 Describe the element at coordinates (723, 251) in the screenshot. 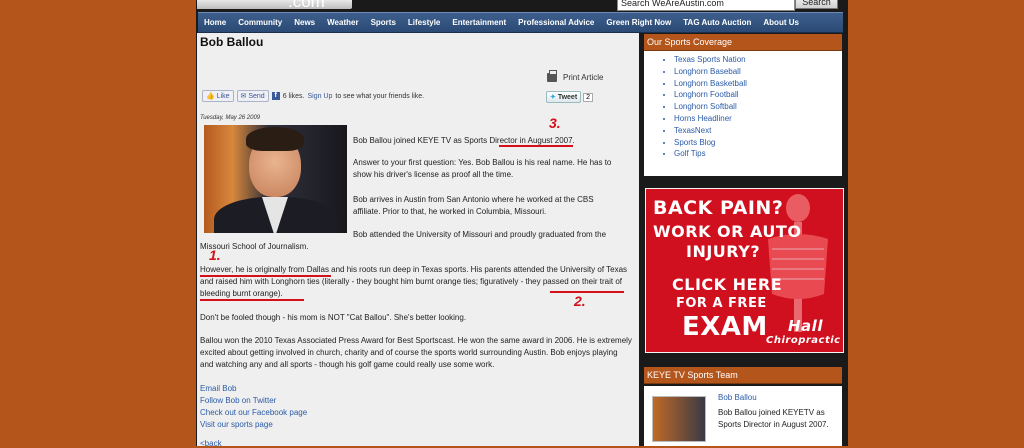

I see `ad-headline-3: INJURY?` at that location.